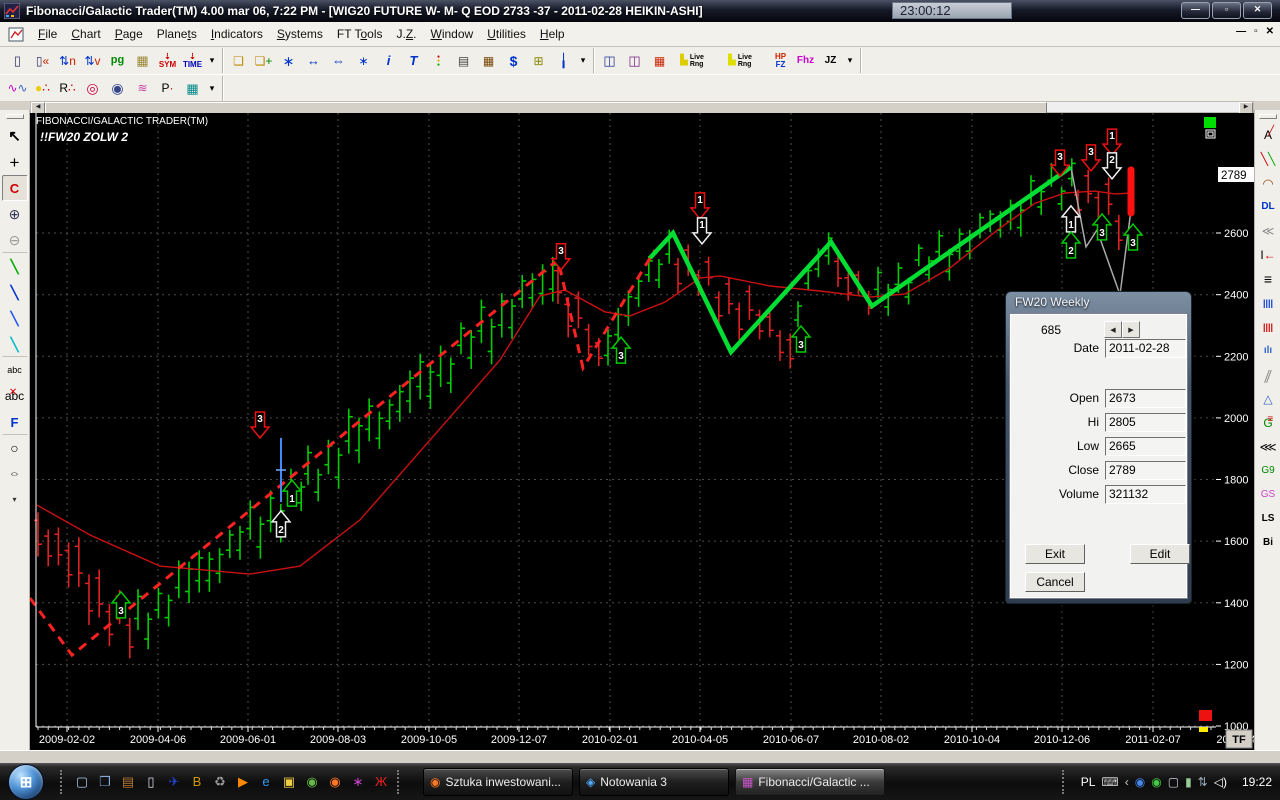 The image size is (1280, 800). What do you see at coordinates (1113, 329) in the screenshot?
I see `prev-record-button: ◀` at bounding box center [1113, 329].